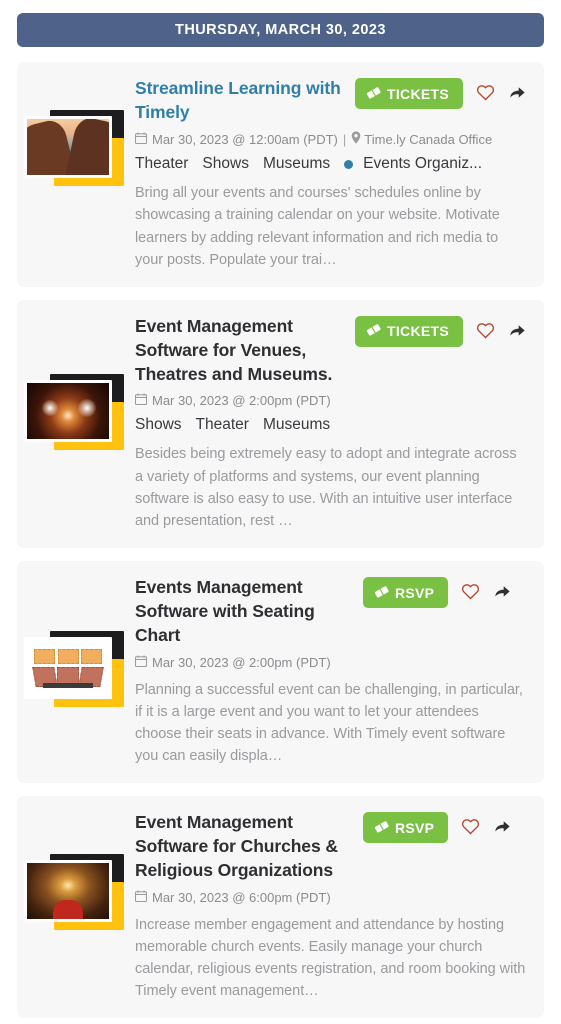 This screenshot has width=561, height=1024. What do you see at coordinates (349, 164) in the screenshot?
I see `taxonomy-dot-icon` at bounding box center [349, 164].